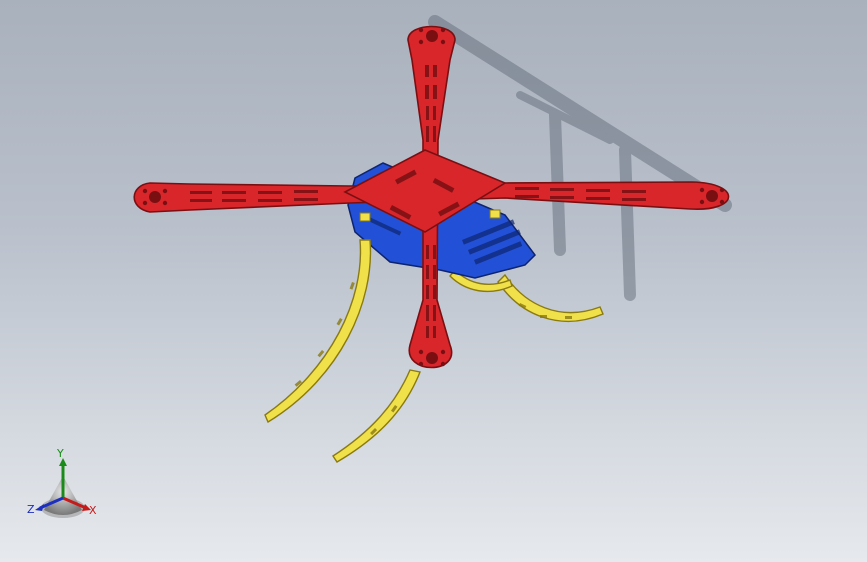 The image size is (867, 562). What do you see at coordinates (31, 509) in the screenshot?
I see `triad-z-label: Z` at bounding box center [31, 509].